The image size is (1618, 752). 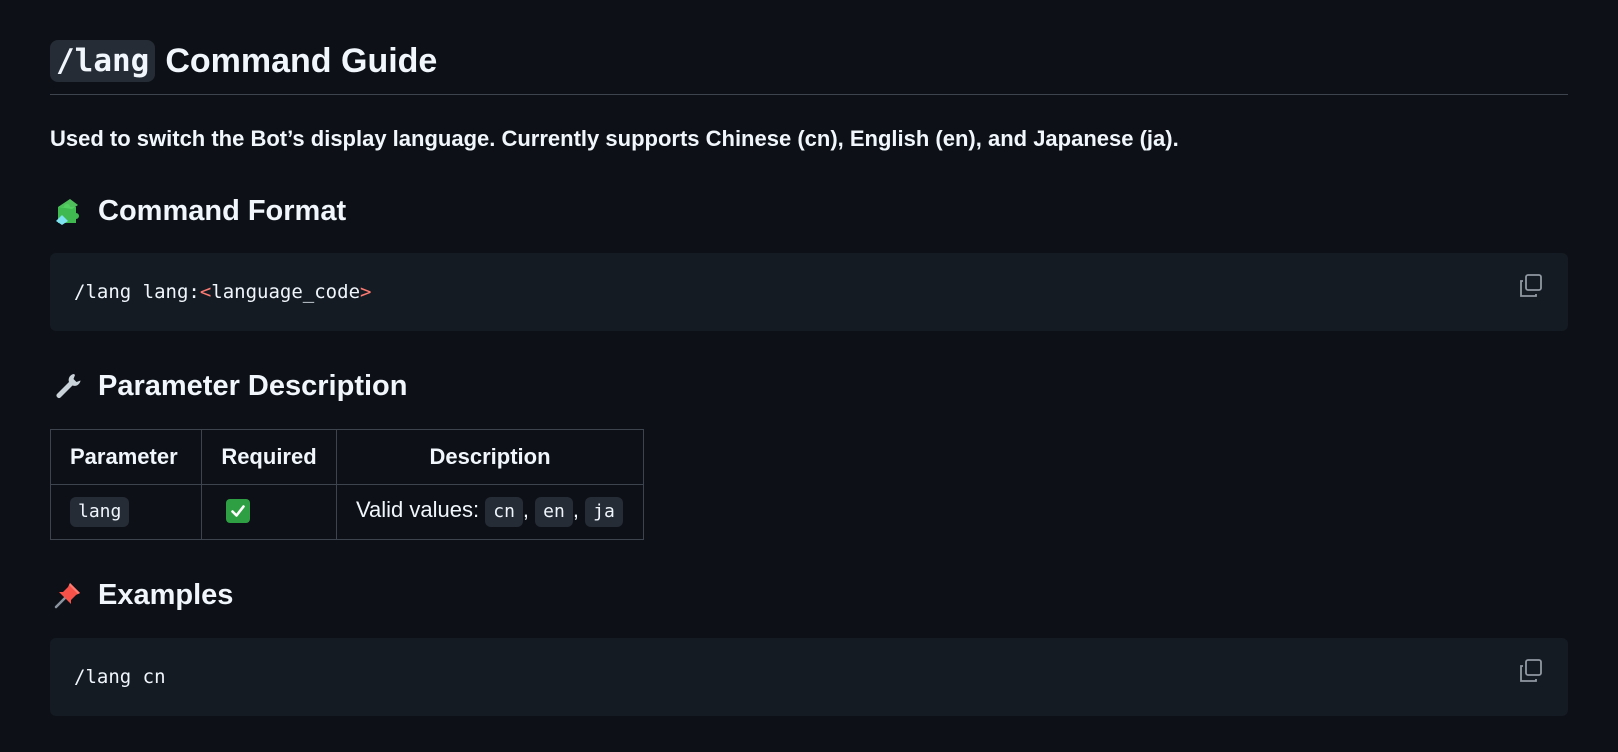 What do you see at coordinates (253, 386) in the screenshot?
I see `heading-parameter-description-text: Parameter Description` at bounding box center [253, 386].